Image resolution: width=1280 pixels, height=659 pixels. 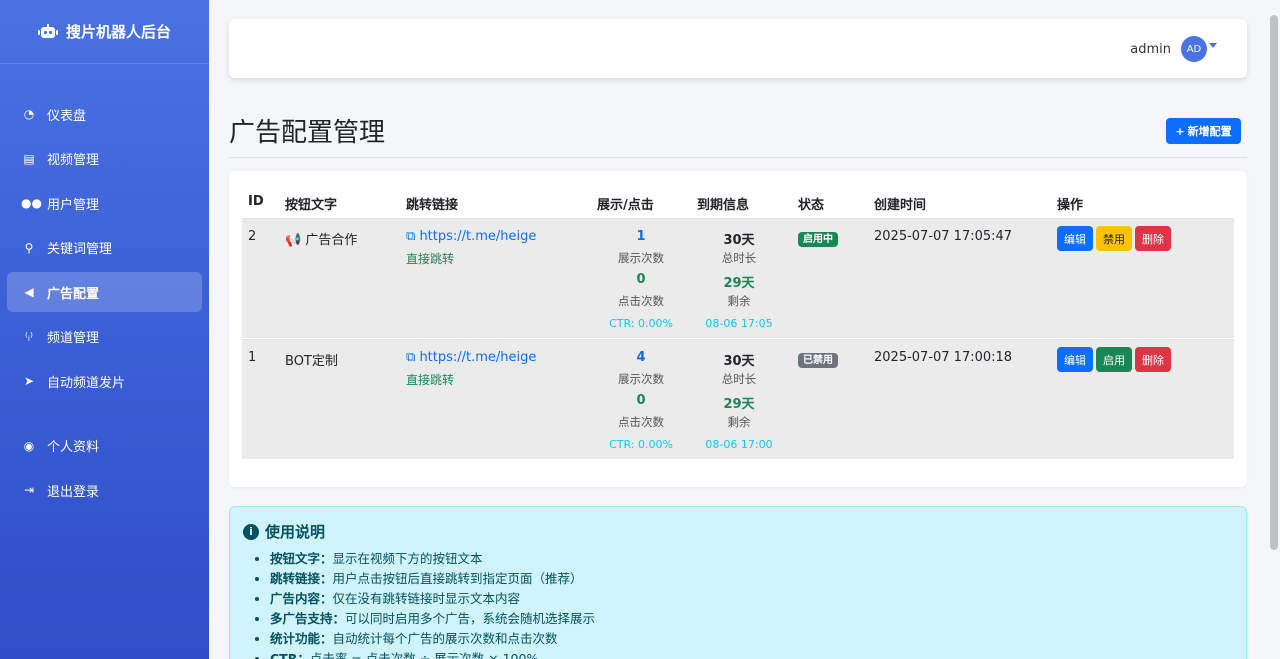 What do you see at coordinates (424, 655) in the screenshot?
I see `info-desc: 点击率 = 点击次数 ÷ 展示次数 × 100%` at bounding box center [424, 655].